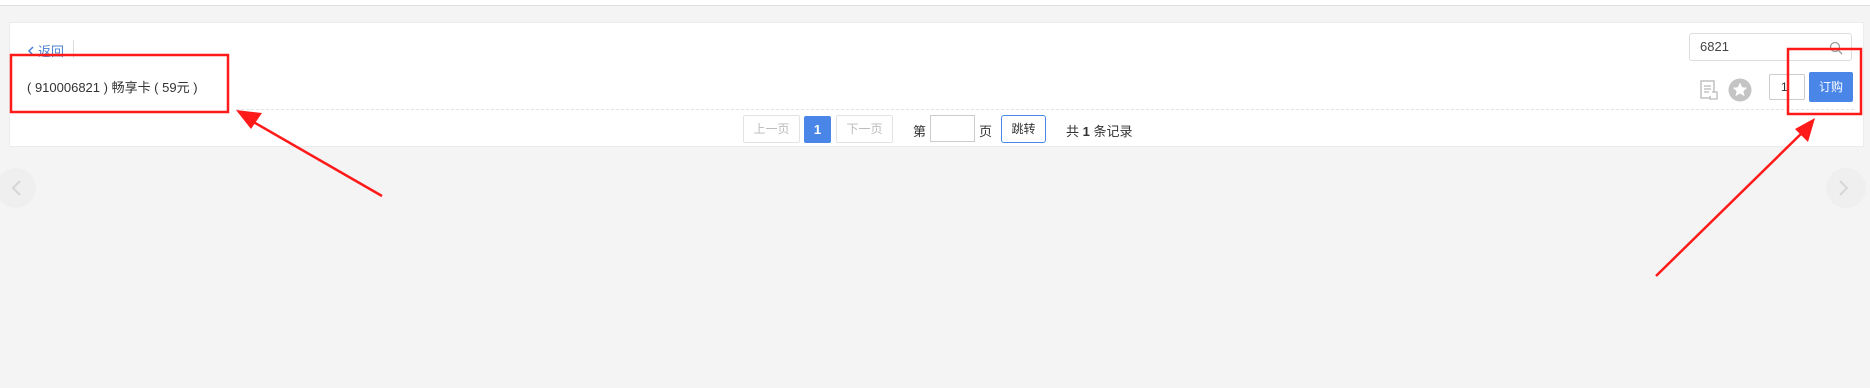 Image resolution: width=1870 pixels, height=388 pixels. I want to click on total-records: 共 1 条记录, so click(1099, 130).